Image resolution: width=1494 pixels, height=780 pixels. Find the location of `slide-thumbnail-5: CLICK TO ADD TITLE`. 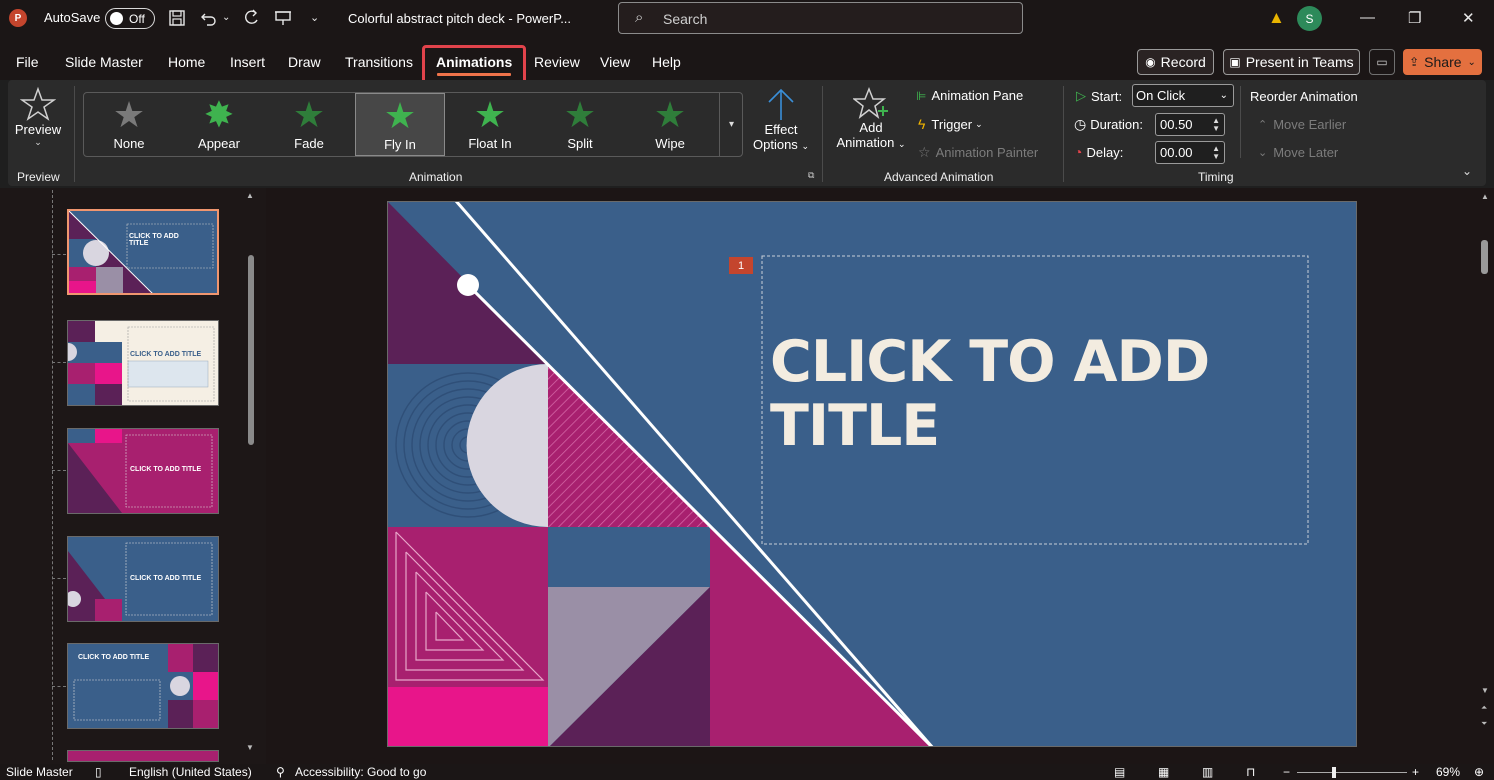

slide-thumbnail-5: CLICK TO ADD TITLE is located at coordinates (143, 686).